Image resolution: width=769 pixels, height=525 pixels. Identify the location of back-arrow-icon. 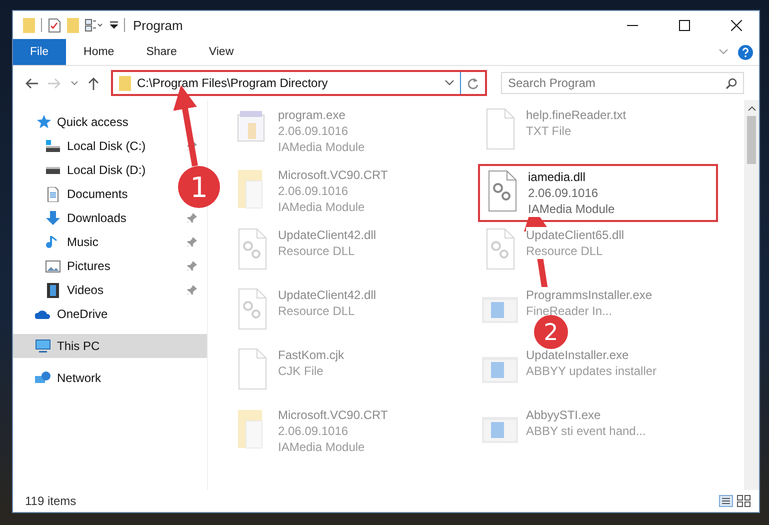
(31, 83).